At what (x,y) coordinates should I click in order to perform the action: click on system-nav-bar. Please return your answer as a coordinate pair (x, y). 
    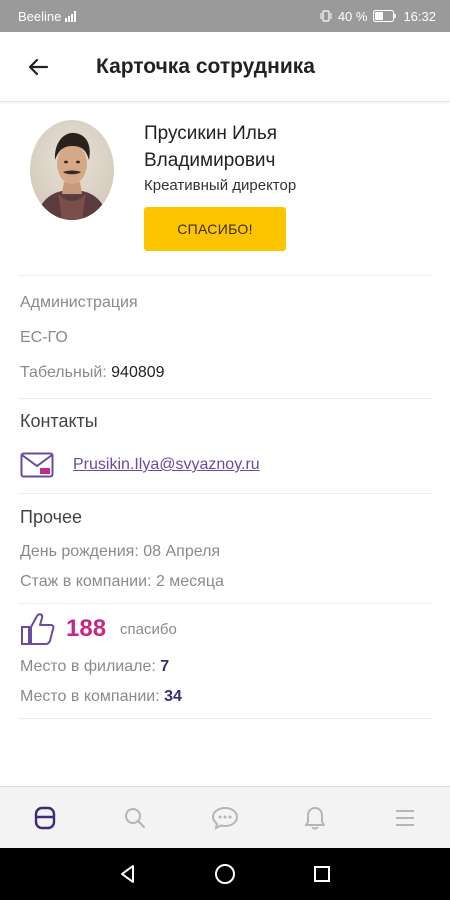
    Looking at the image, I should click on (225, 874).